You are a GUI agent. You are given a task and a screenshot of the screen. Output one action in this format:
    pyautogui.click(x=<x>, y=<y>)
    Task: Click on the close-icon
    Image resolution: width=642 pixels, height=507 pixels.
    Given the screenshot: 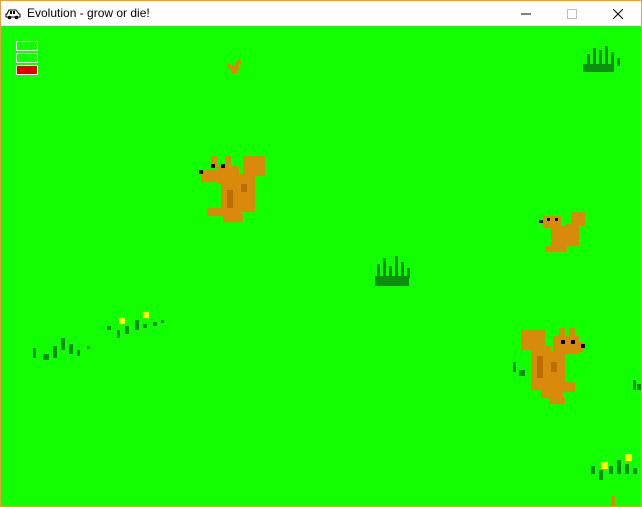 What is the action you would take?
    pyautogui.click(x=618, y=13)
    